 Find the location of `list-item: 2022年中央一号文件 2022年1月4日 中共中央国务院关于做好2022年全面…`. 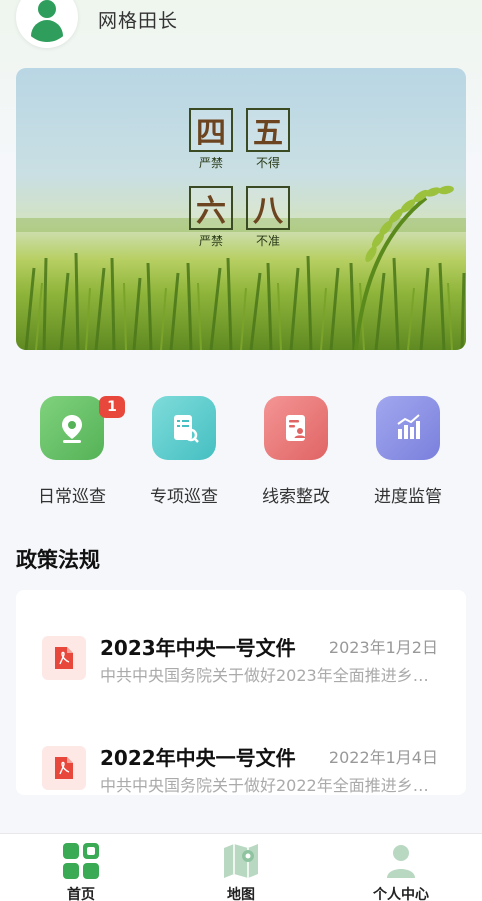

list-item: 2022年中央一号文件 2022年1月4日 中共中央国务院关于做好2022年全面… is located at coordinates (241, 767).